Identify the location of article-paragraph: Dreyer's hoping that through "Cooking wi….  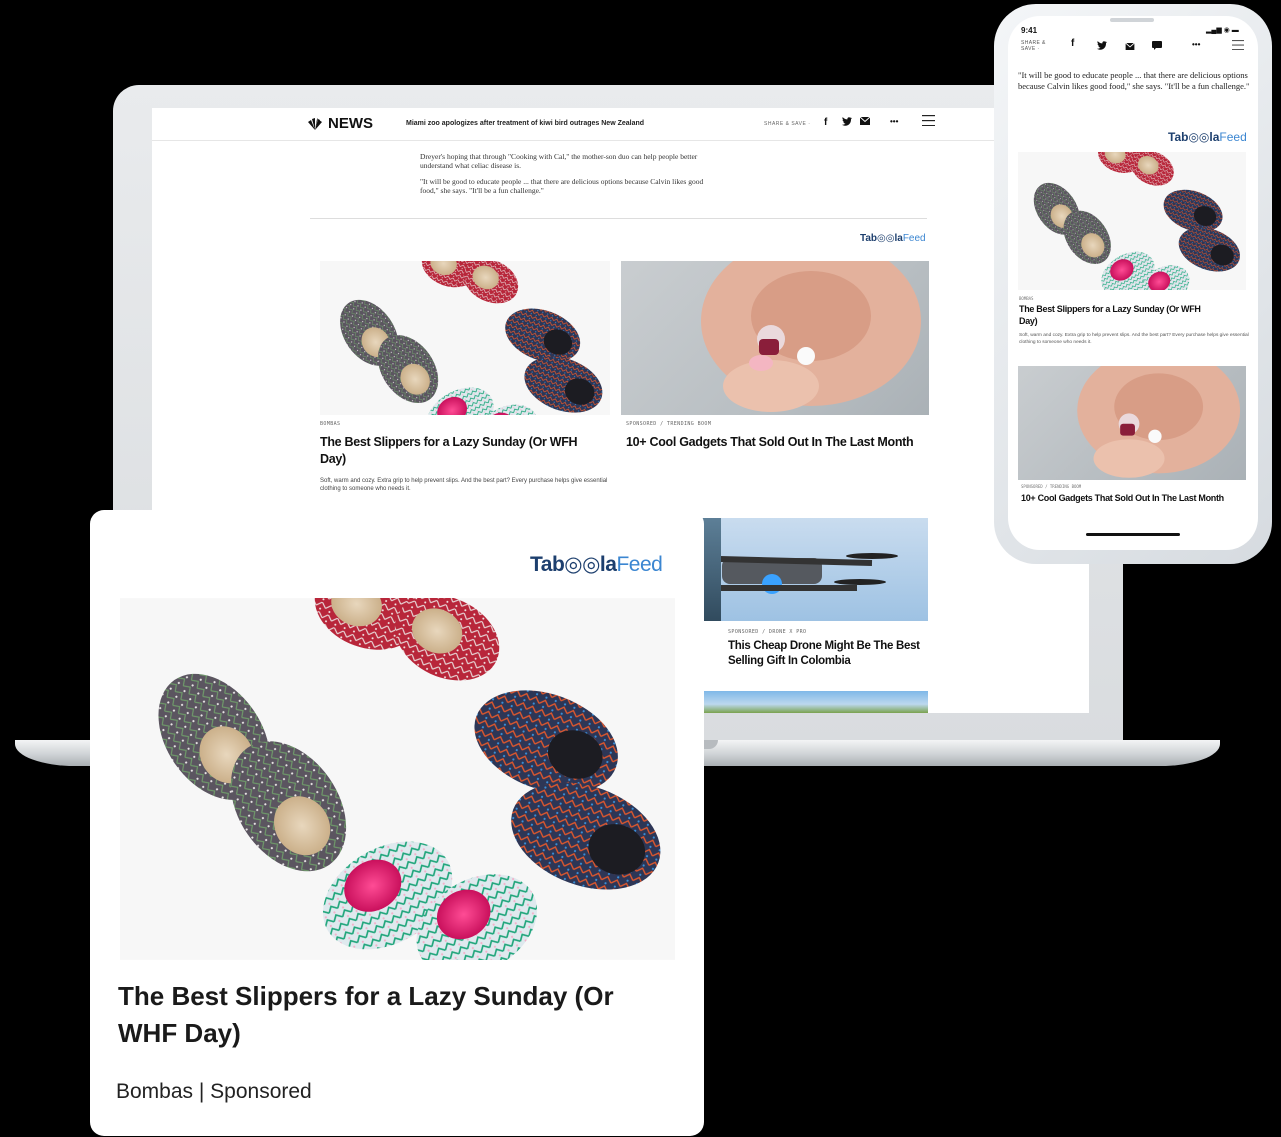
(559, 161).